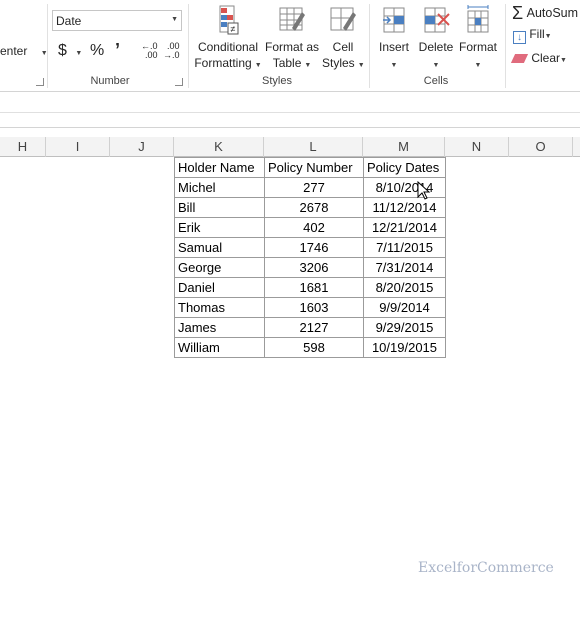 This screenshot has width=580, height=624. I want to click on decrease-decimal-button: .00 →.0, so click(171, 51).